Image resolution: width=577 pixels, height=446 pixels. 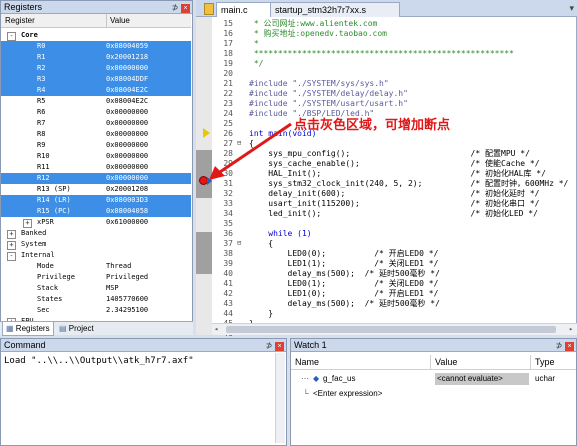 I want to click on scroll-left-icon: ◂, so click(x=217, y=329).